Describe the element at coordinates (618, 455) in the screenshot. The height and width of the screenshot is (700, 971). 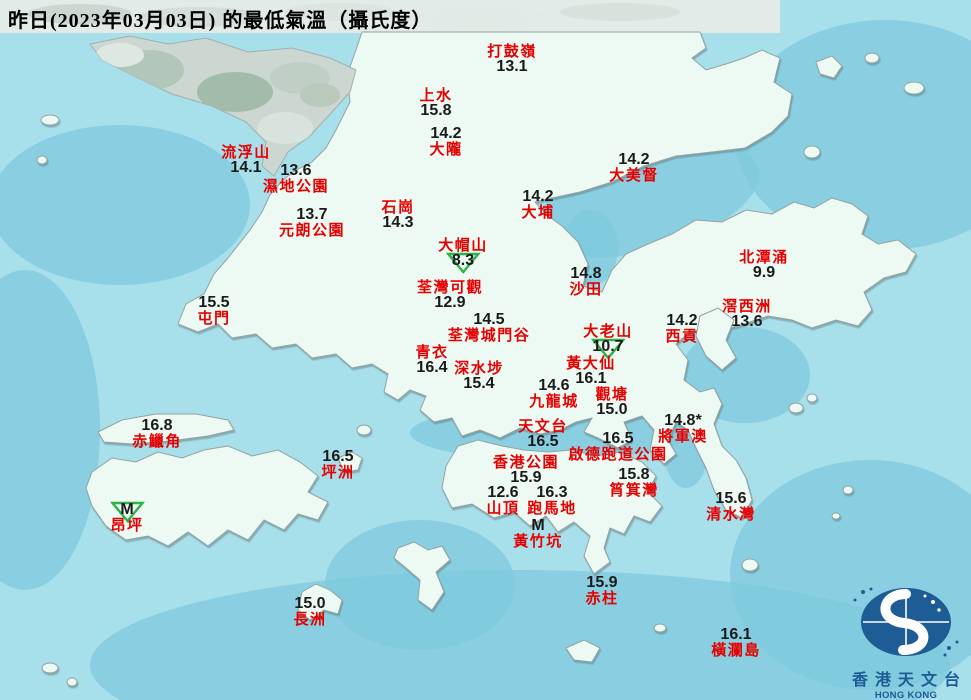
I see `station-name-label: 啟德跑道公園` at that location.